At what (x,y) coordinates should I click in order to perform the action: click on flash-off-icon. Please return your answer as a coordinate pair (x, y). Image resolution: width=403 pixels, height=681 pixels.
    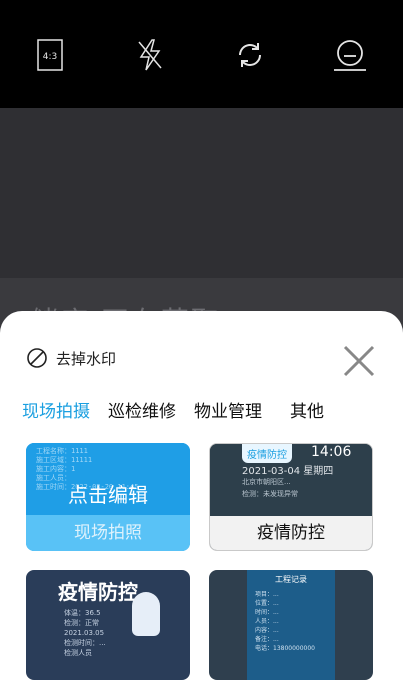
    Looking at the image, I should click on (150, 55).